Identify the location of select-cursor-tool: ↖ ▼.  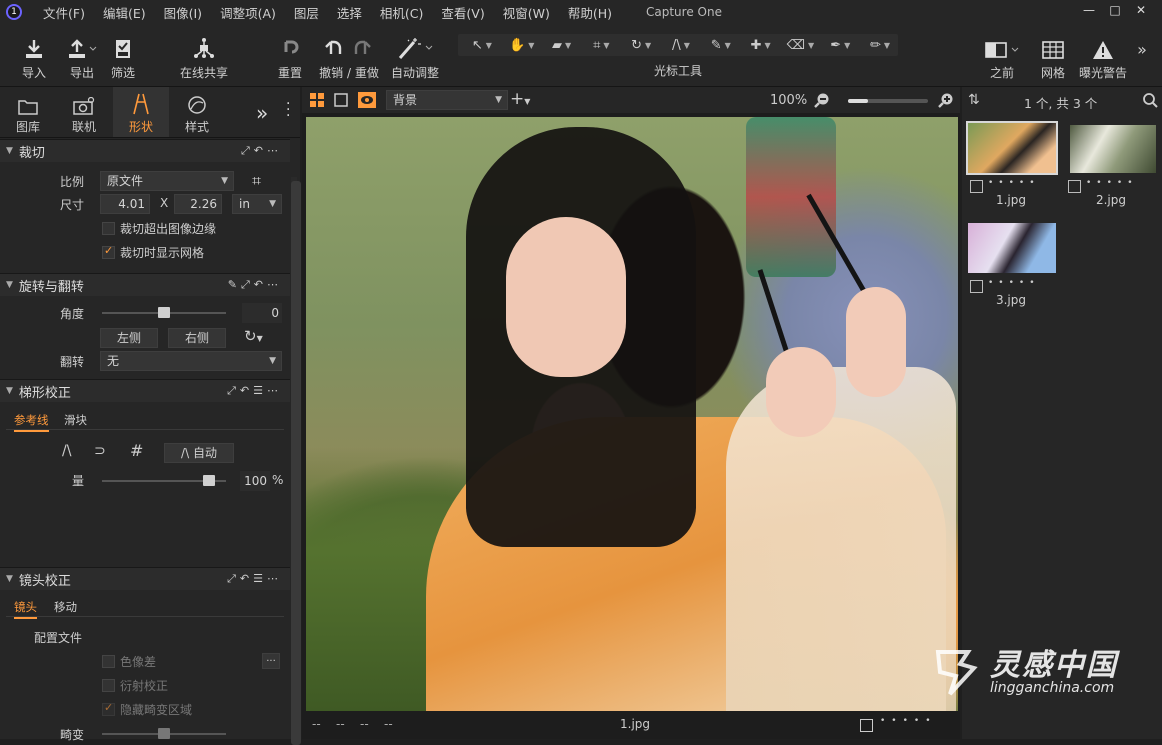
(482, 45).